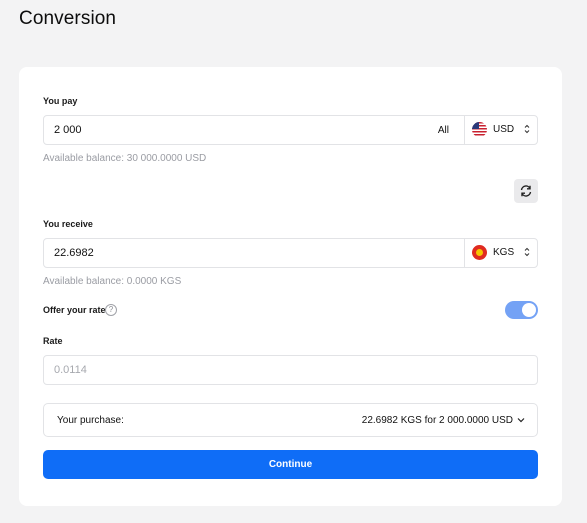 This screenshot has width=587, height=523. I want to click on pay-currency-select: USD, so click(502, 130).